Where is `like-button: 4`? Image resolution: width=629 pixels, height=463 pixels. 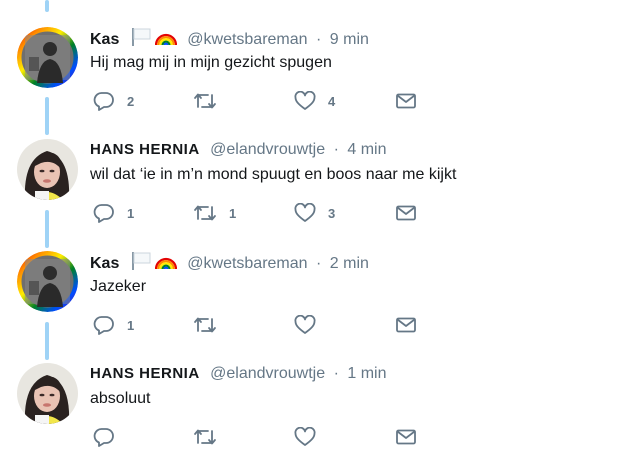 like-button: 4 is located at coordinates (314, 101).